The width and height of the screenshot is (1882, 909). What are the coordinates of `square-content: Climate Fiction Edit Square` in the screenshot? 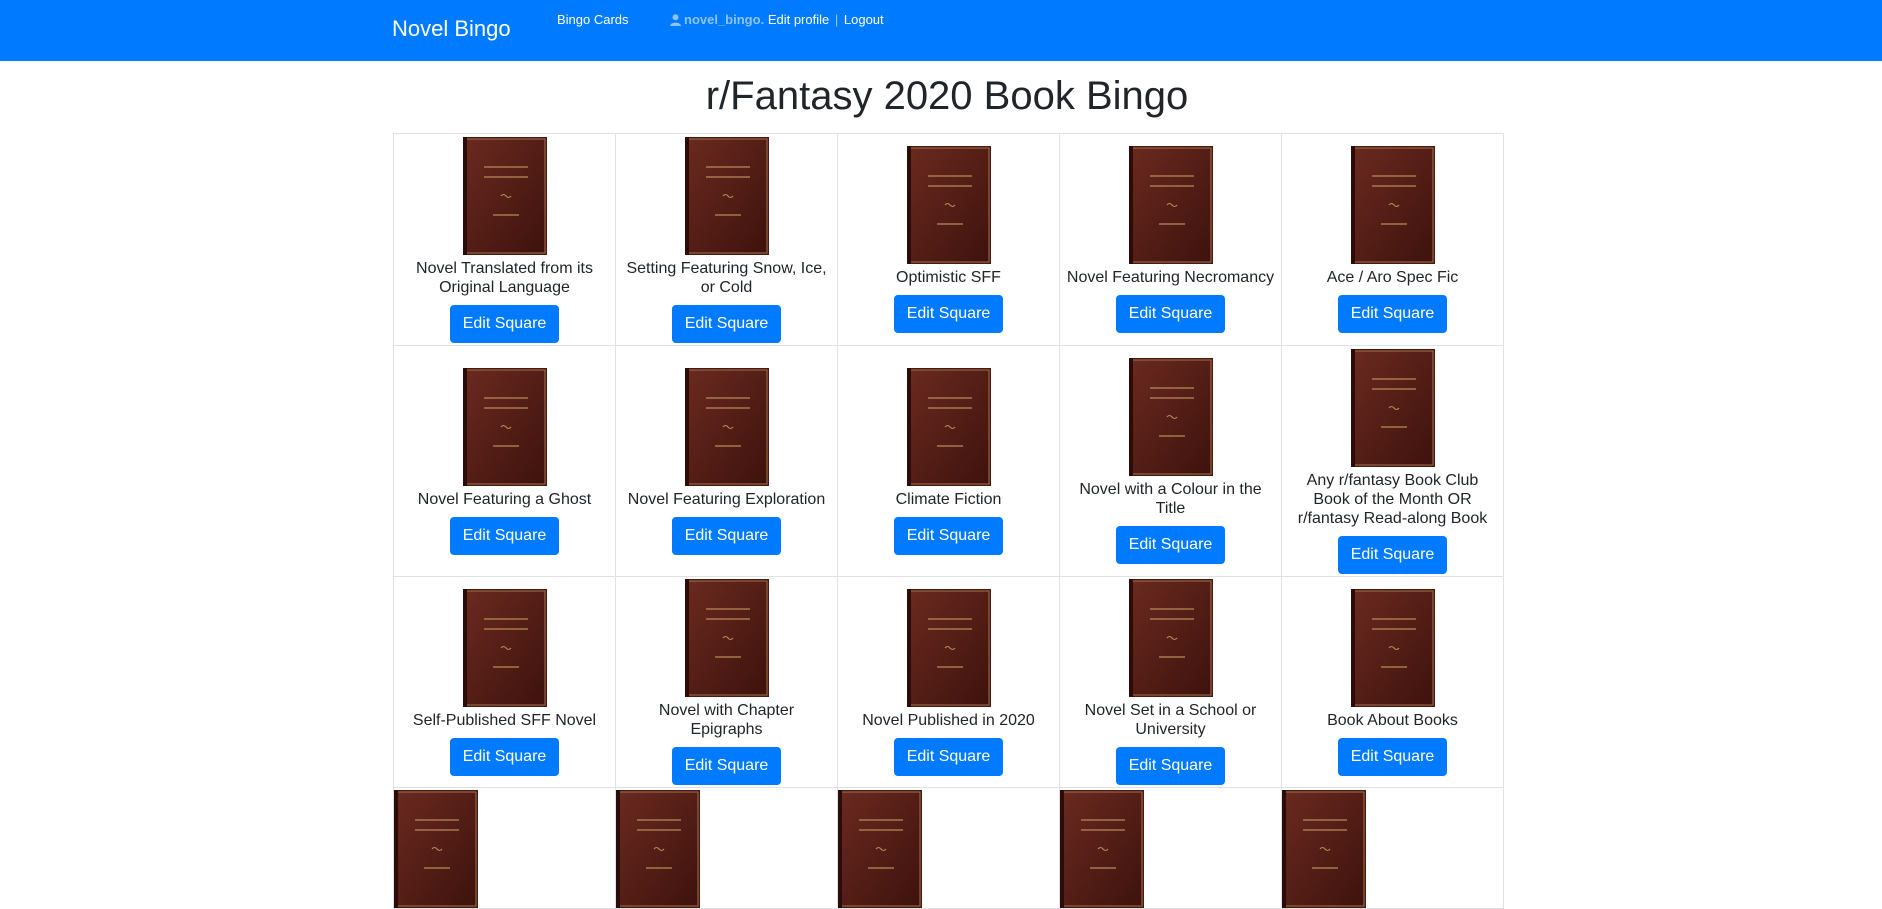 It's located at (948, 461).